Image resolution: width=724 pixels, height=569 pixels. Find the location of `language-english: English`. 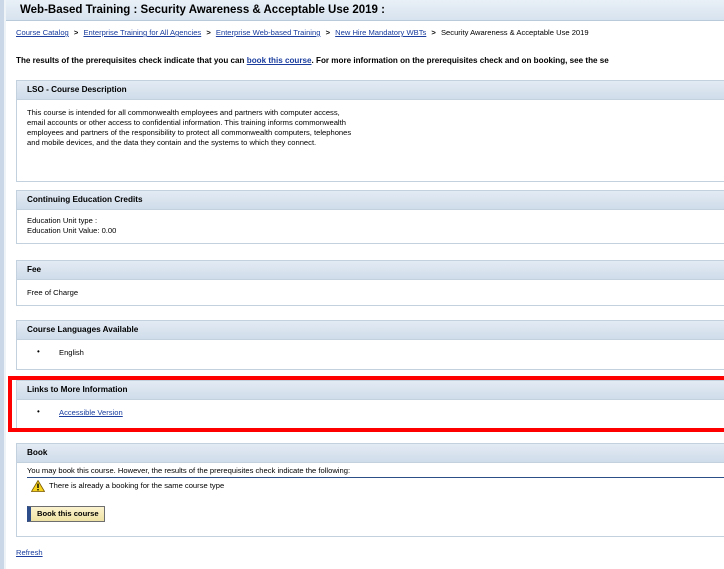

language-english: English is located at coordinates (71, 352).